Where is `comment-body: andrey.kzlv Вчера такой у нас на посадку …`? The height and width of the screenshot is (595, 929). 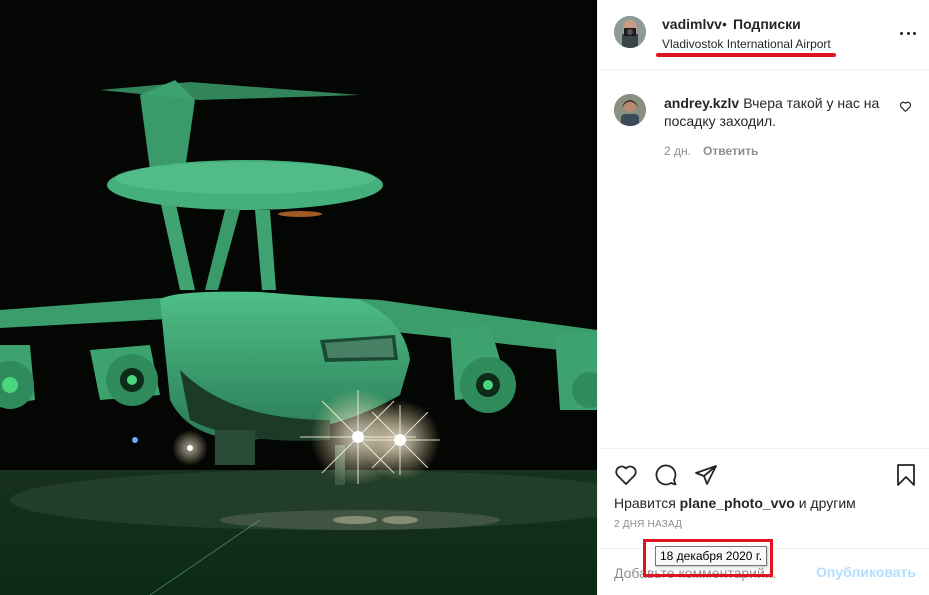
comment-body: andrey.kzlv Вчера такой у нас на посадку … is located at coordinates (774, 112).